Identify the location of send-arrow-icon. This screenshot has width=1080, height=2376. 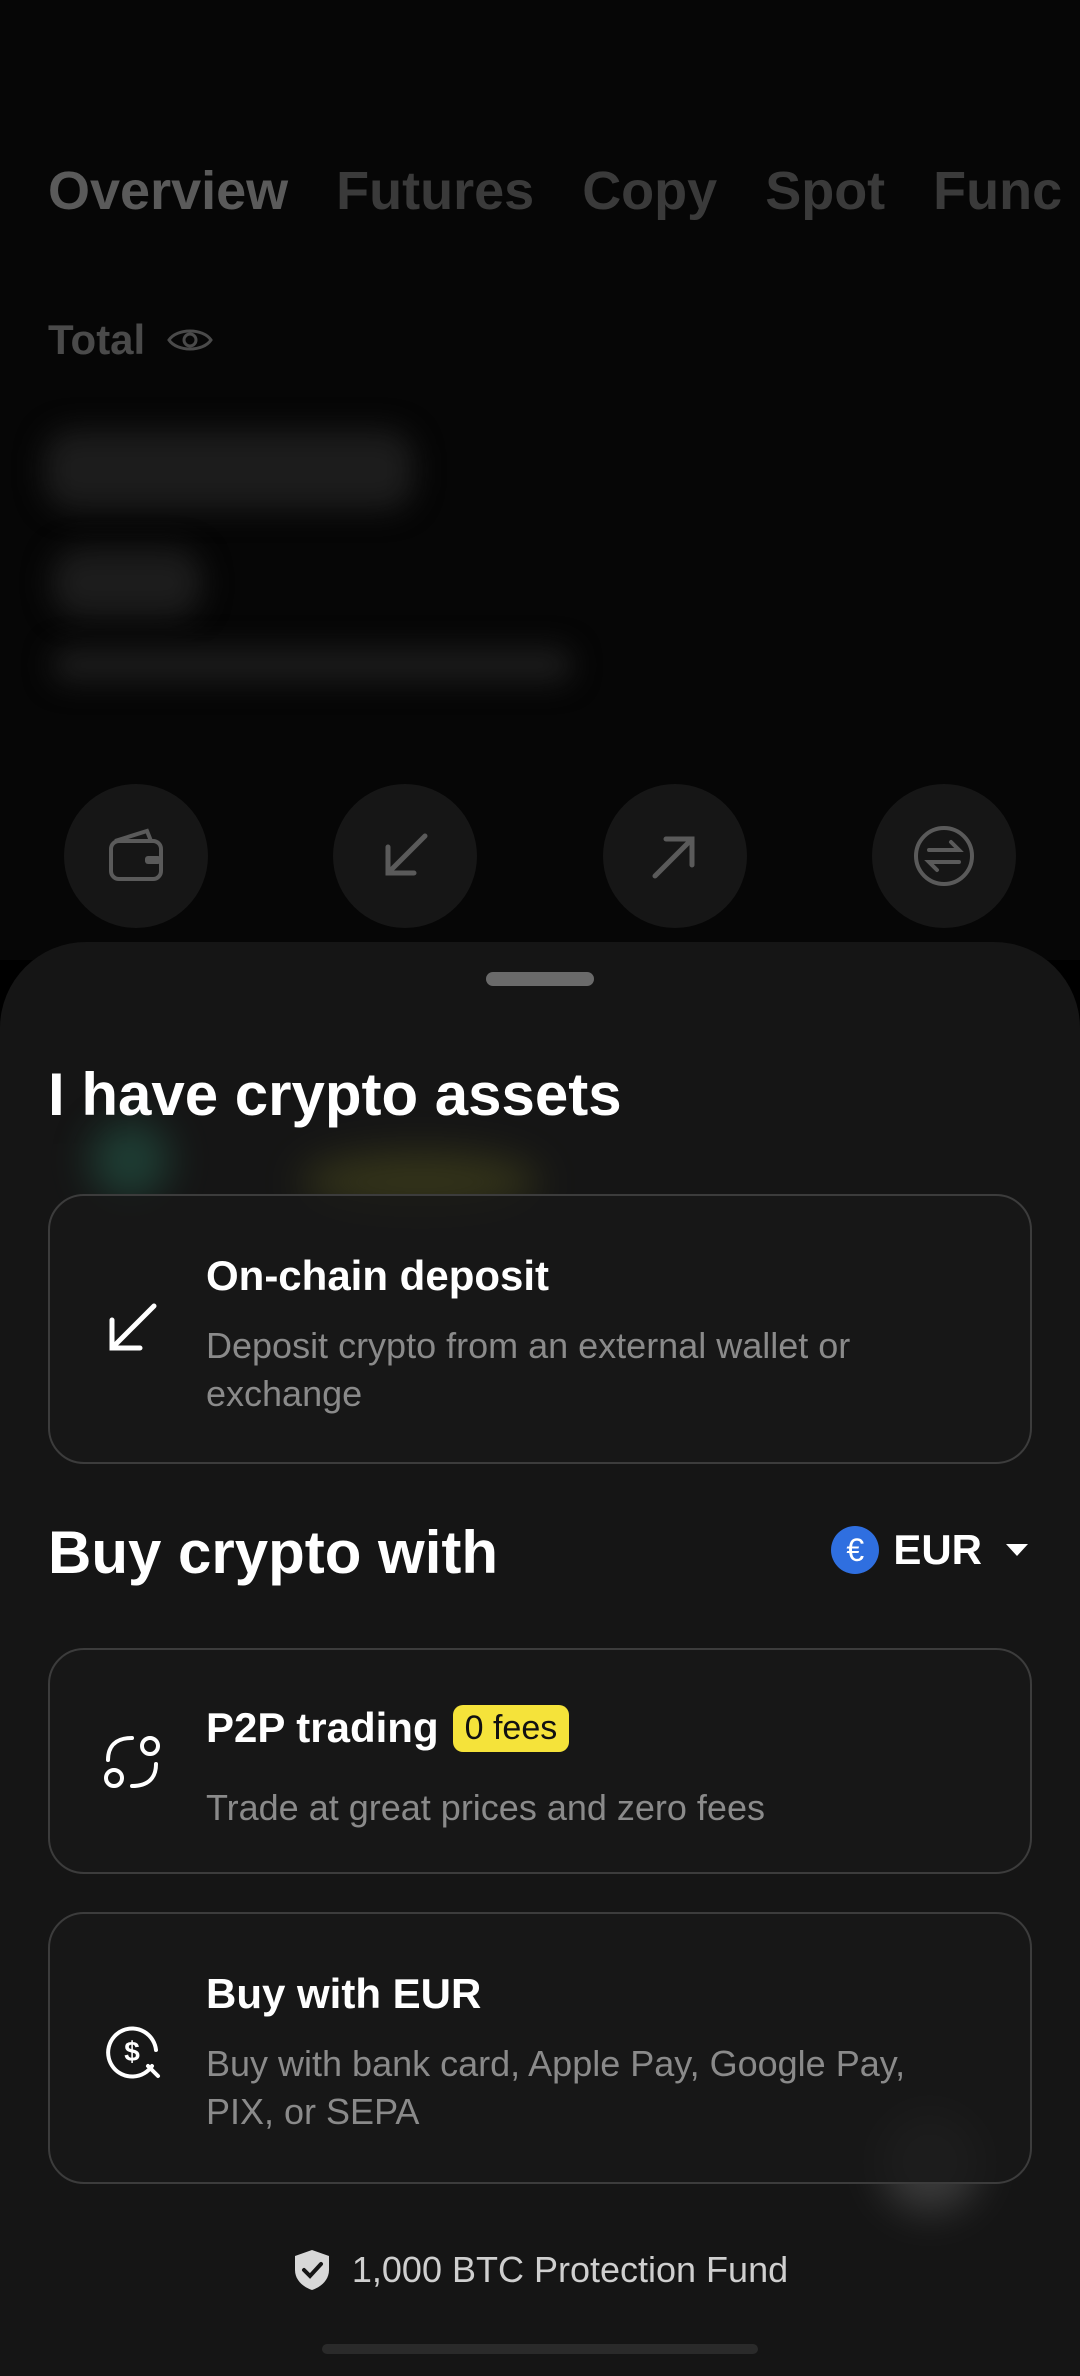
(673, 857).